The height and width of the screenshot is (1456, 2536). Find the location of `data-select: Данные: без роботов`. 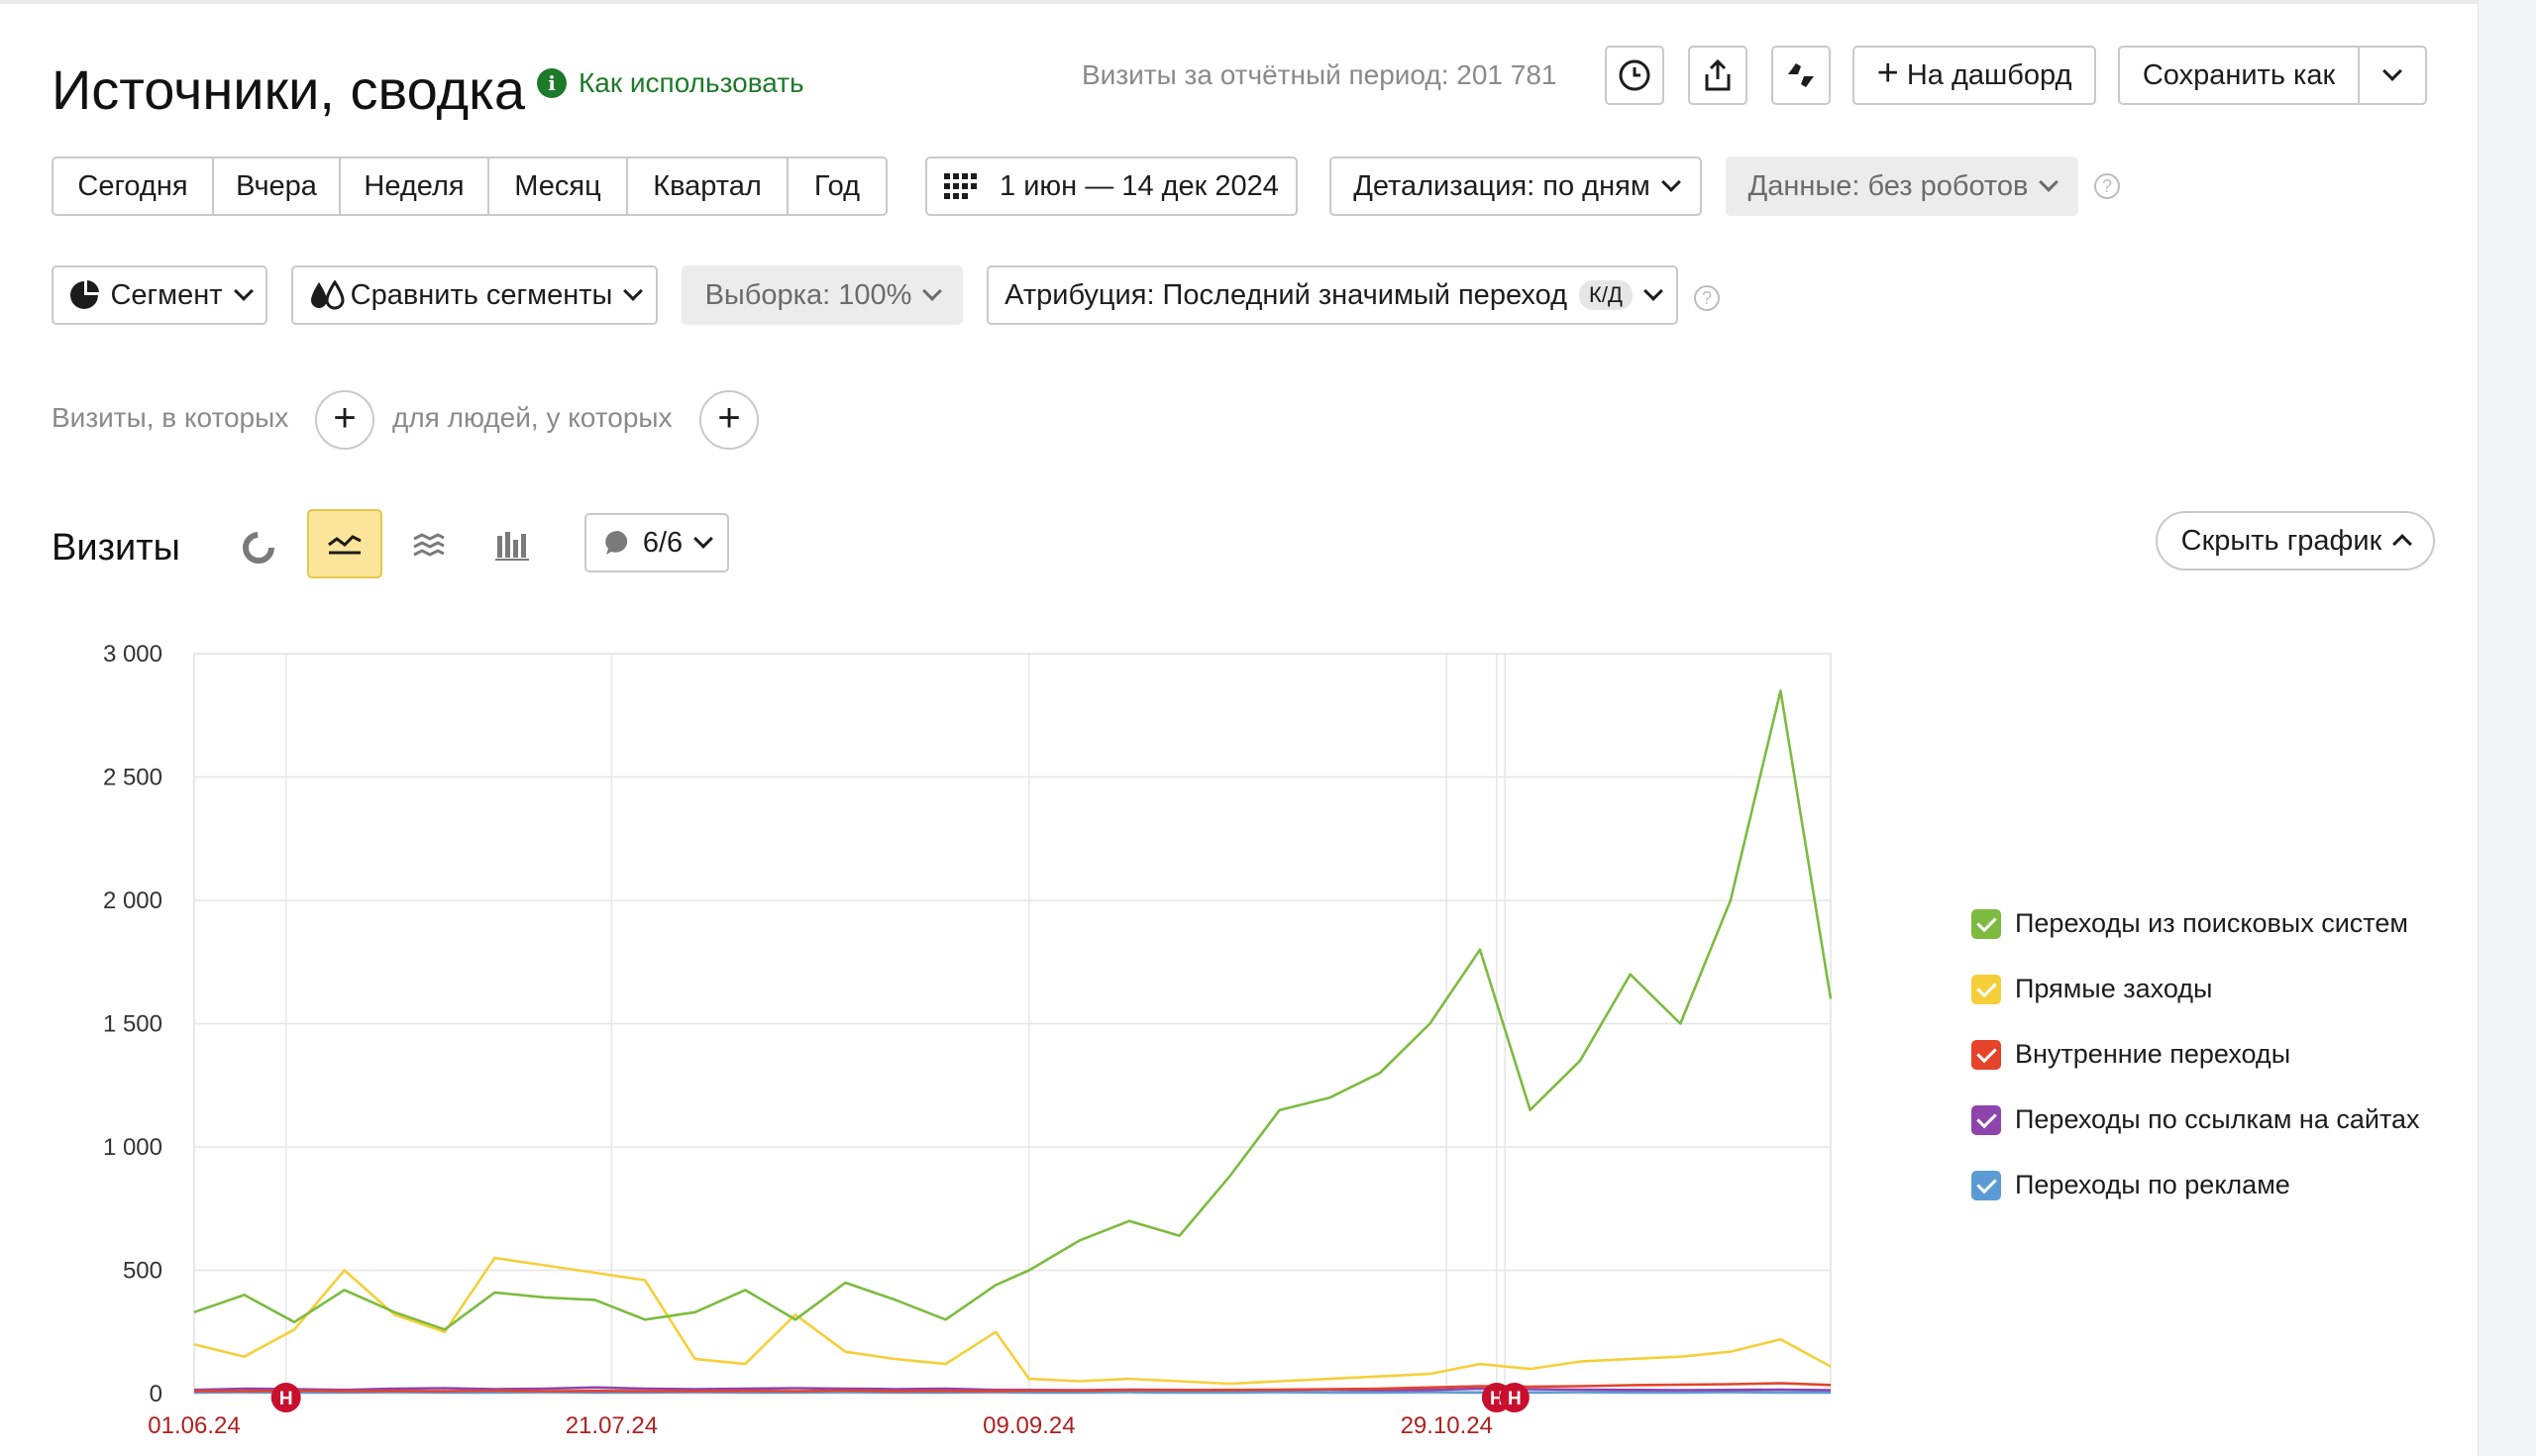

data-select: Данные: без роботов is located at coordinates (1902, 186).